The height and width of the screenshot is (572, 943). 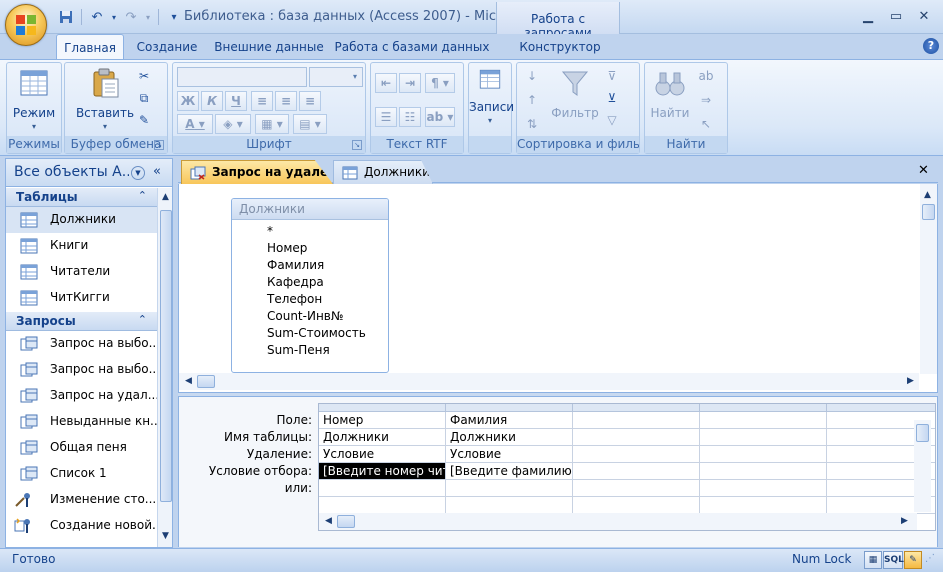 I want to click on copy-icon: ⧉, so click(x=144, y=98).